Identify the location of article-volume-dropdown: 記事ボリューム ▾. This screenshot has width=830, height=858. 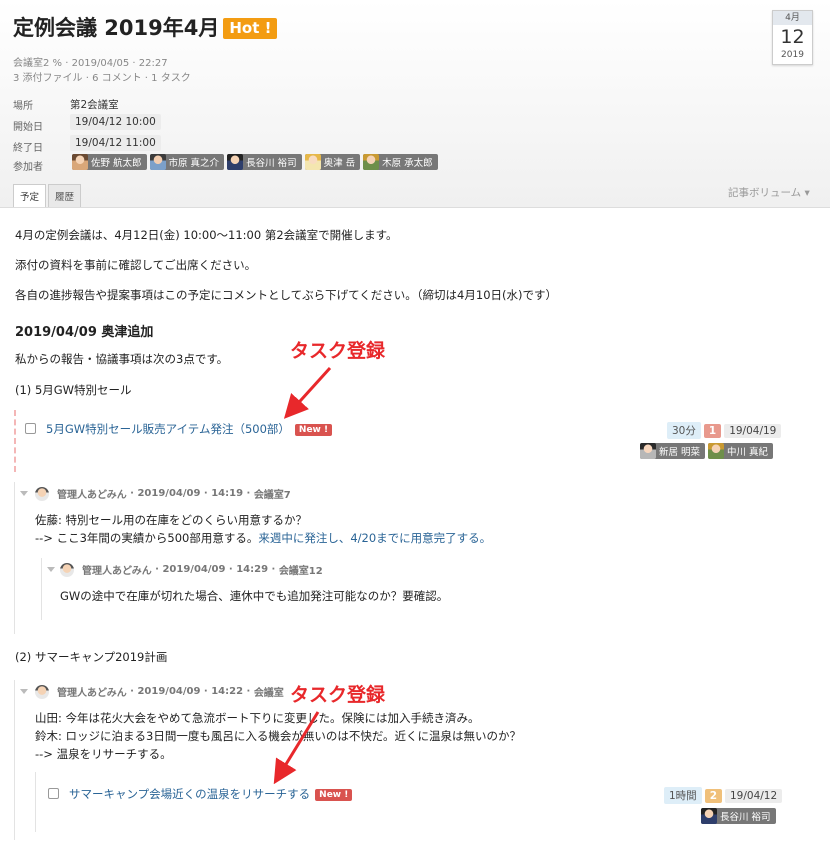
(769, 192).